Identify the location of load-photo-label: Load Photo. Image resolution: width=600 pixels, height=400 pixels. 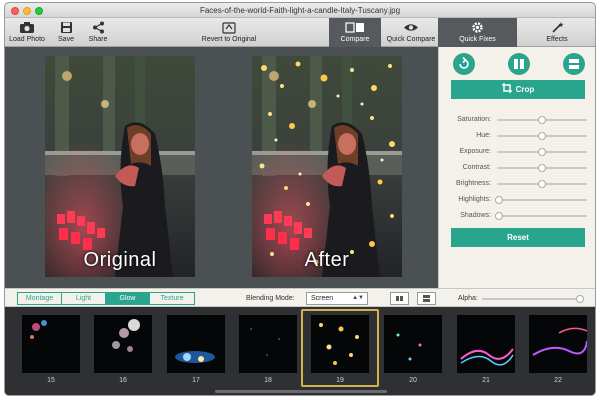
(27, 39).